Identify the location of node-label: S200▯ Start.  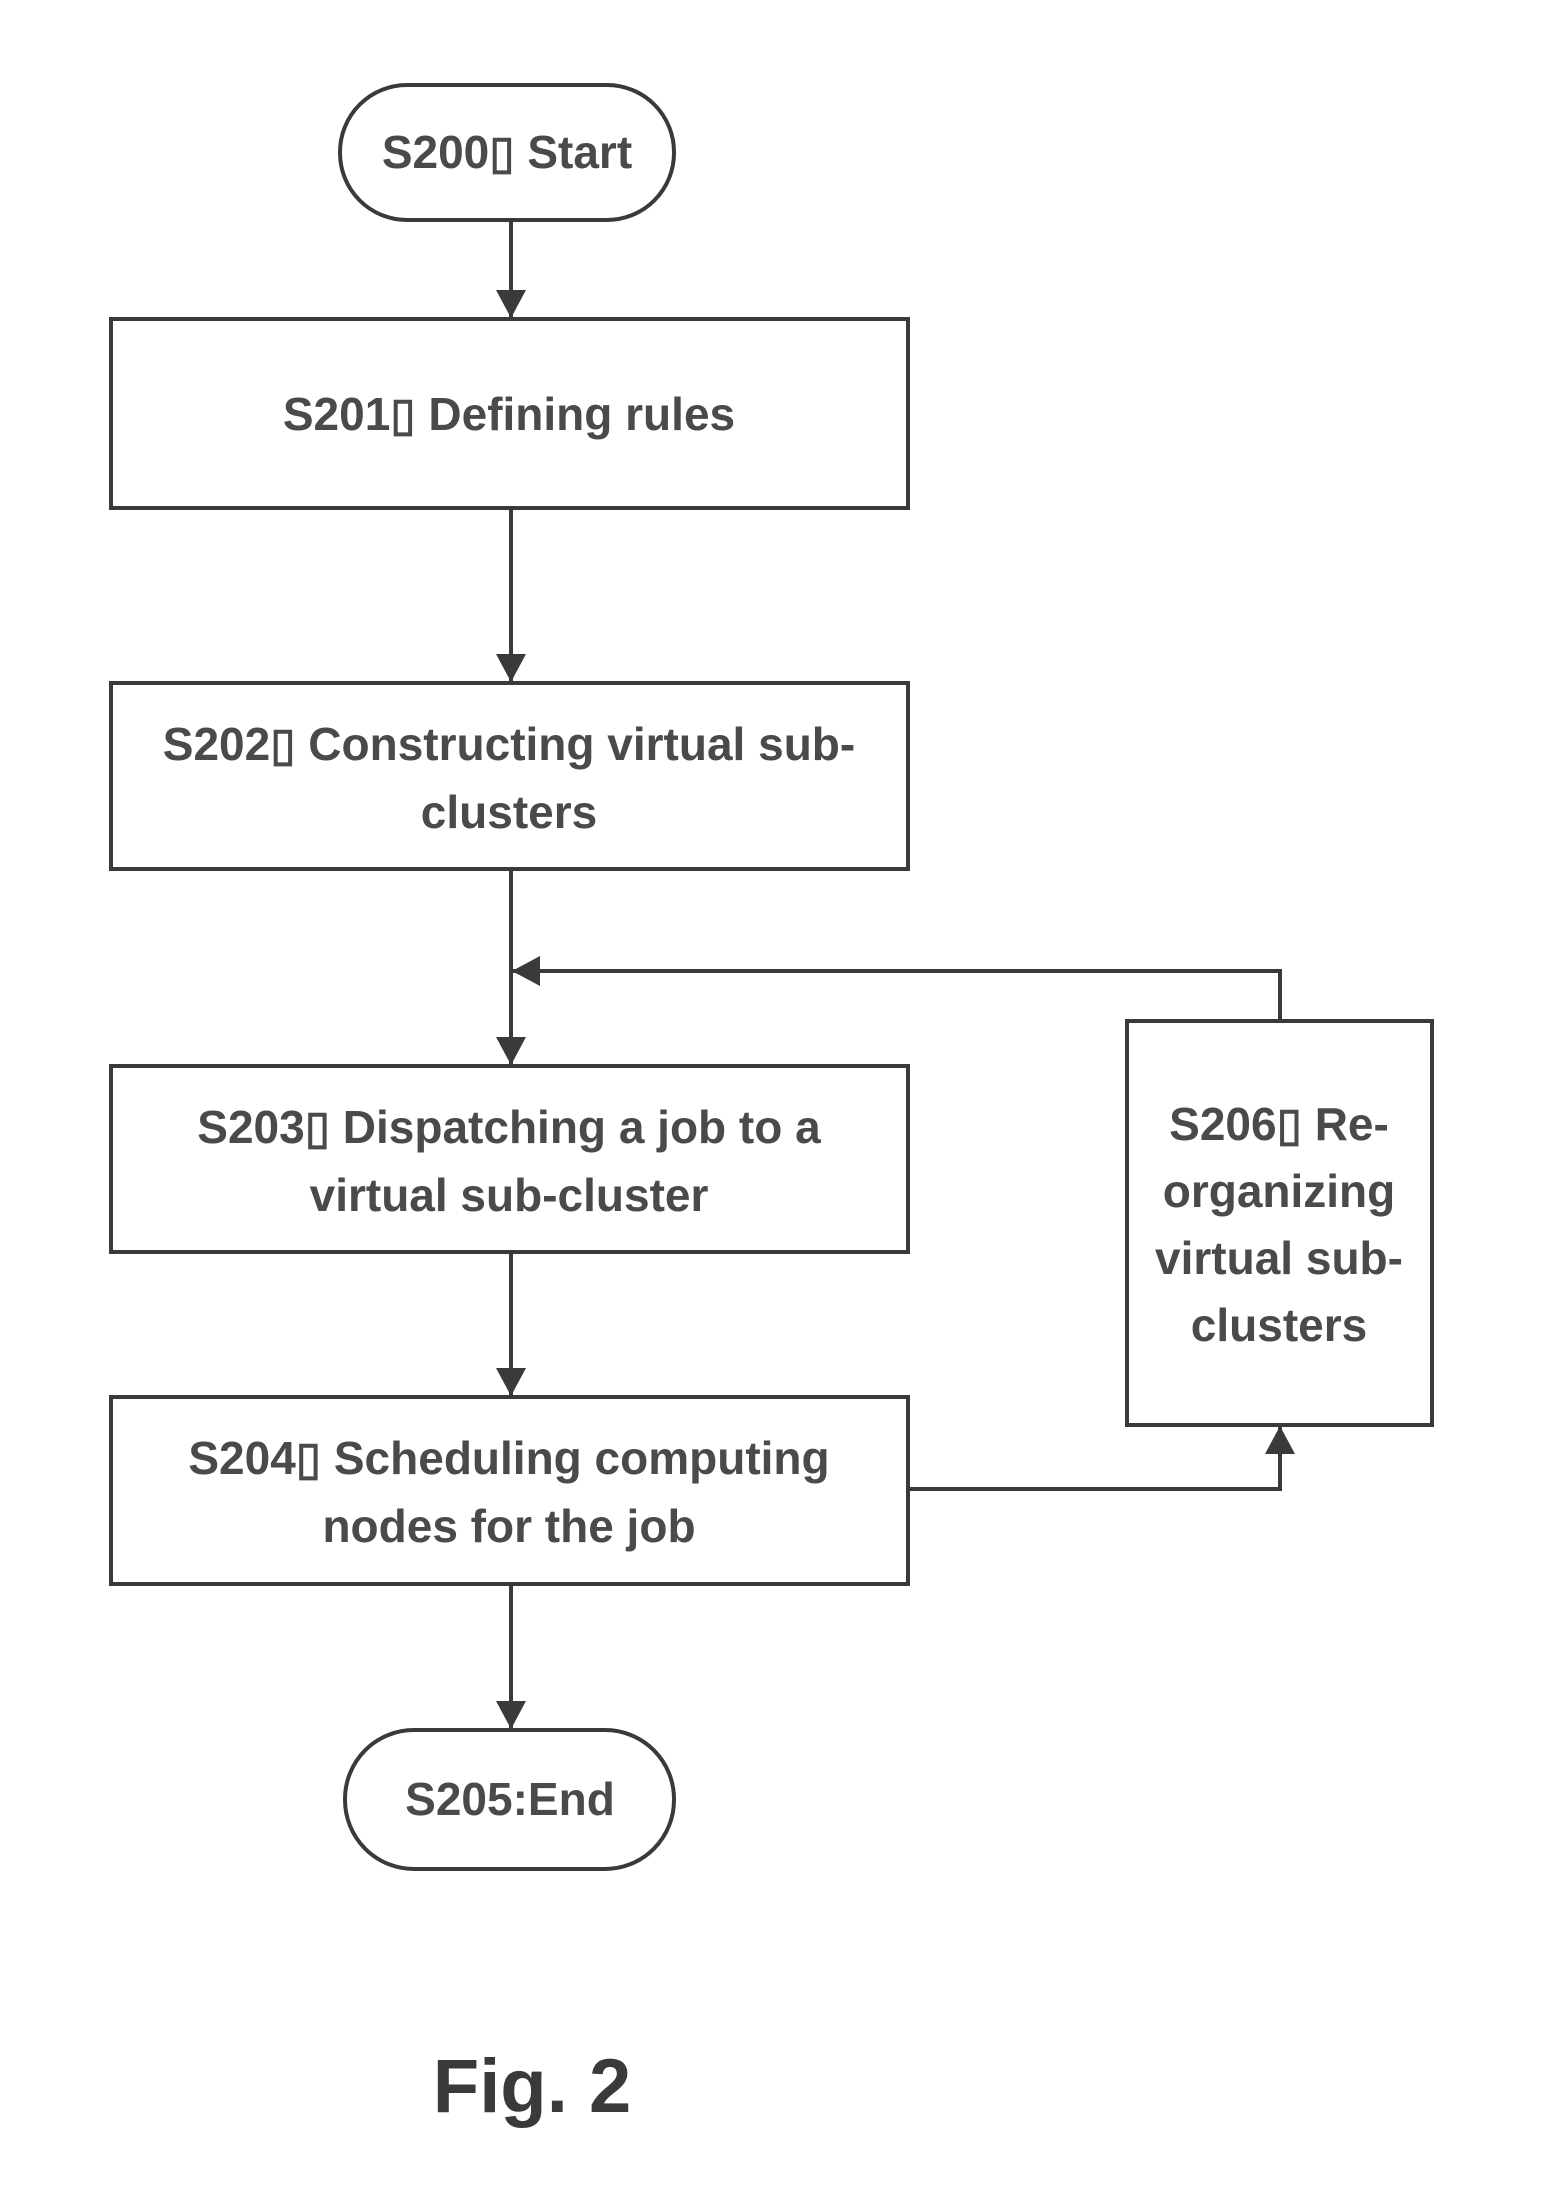
(507, 152).